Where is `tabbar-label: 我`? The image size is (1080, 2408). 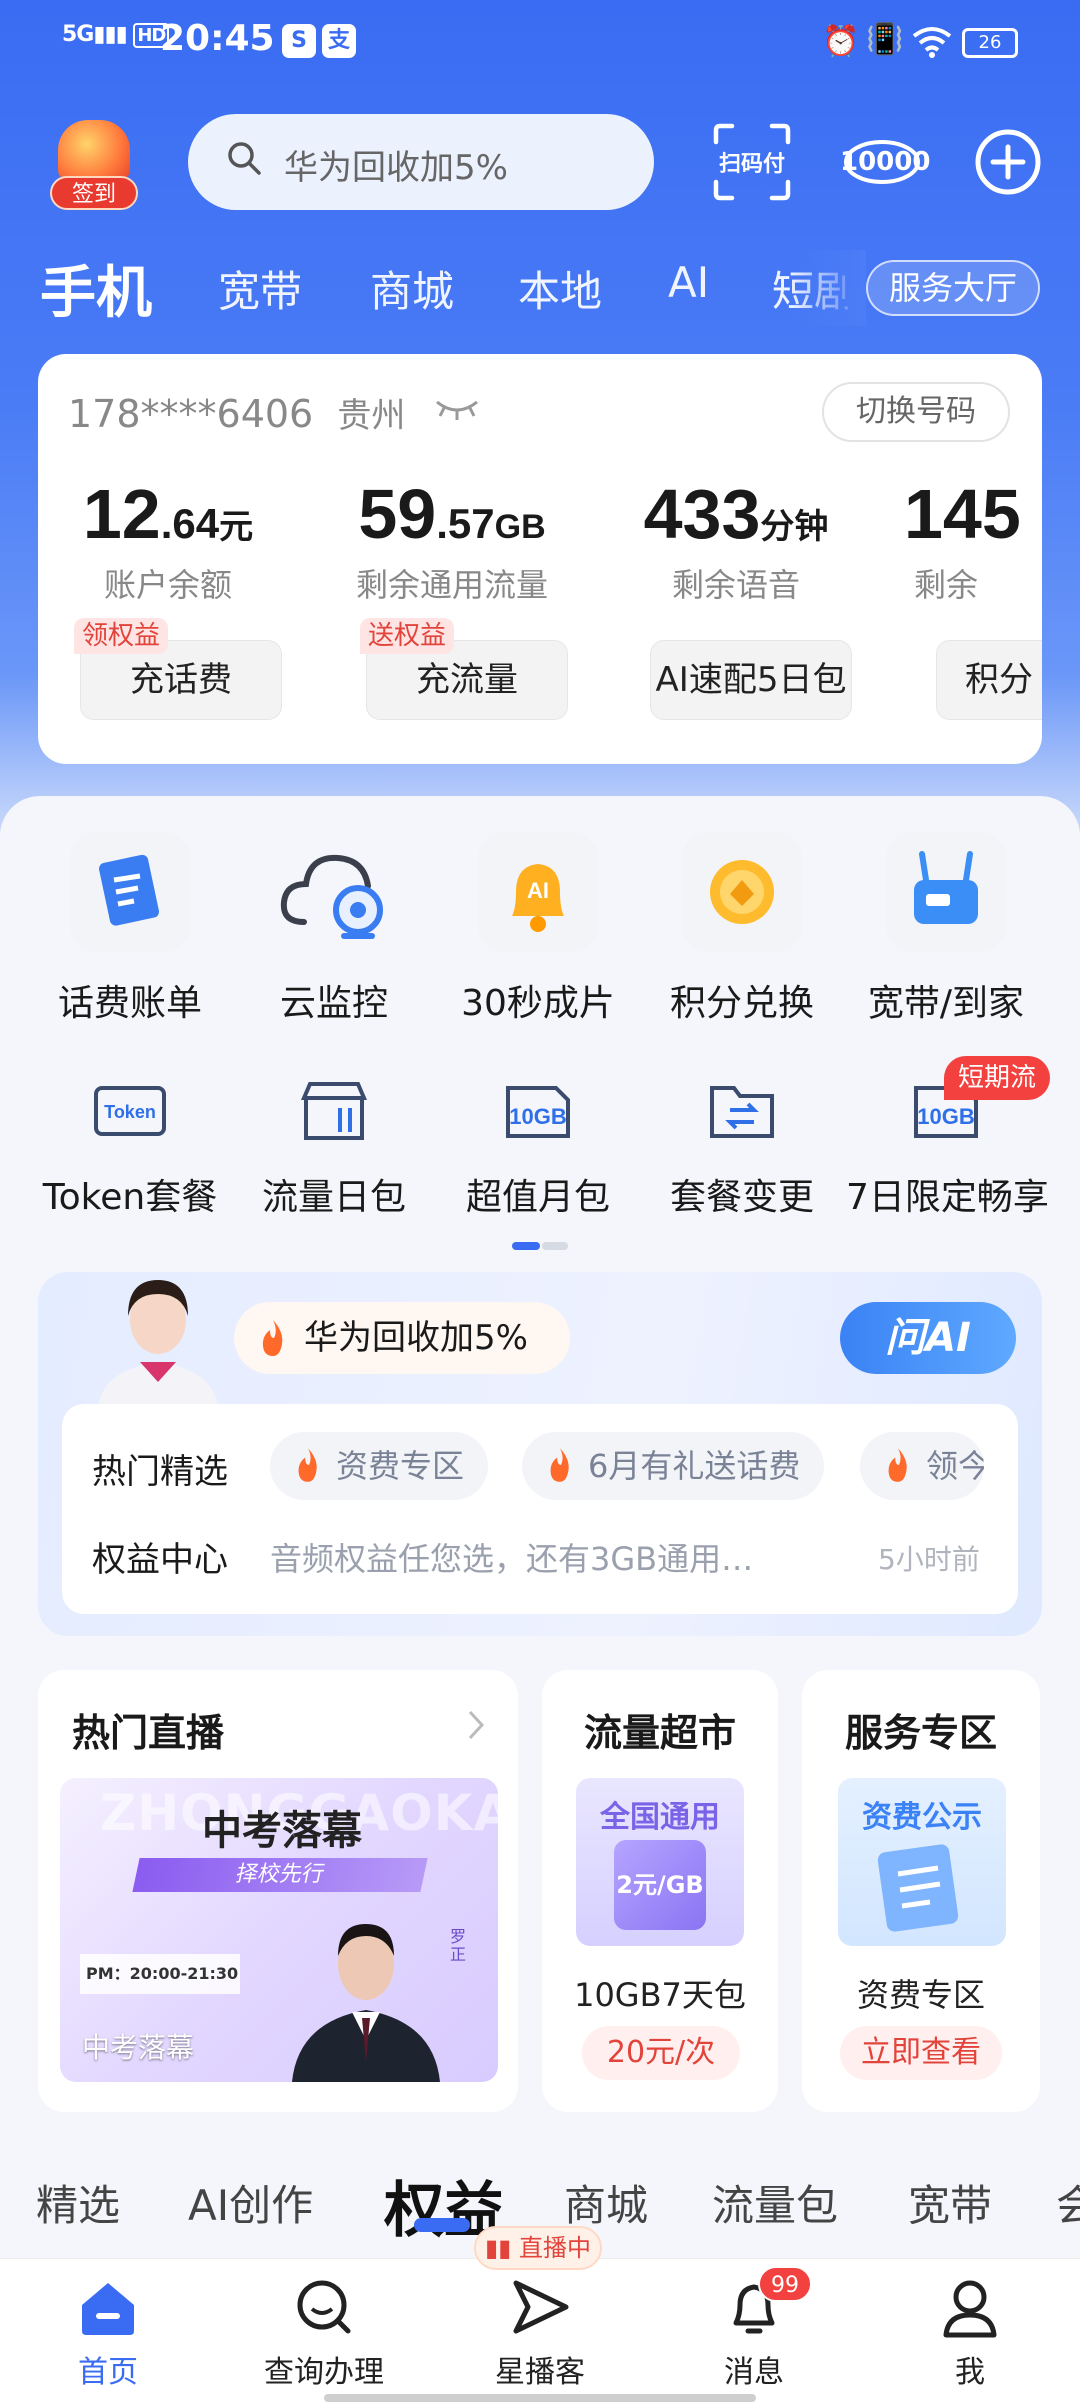
tabbar-label: 我 is located at coordinates (970, 2372).